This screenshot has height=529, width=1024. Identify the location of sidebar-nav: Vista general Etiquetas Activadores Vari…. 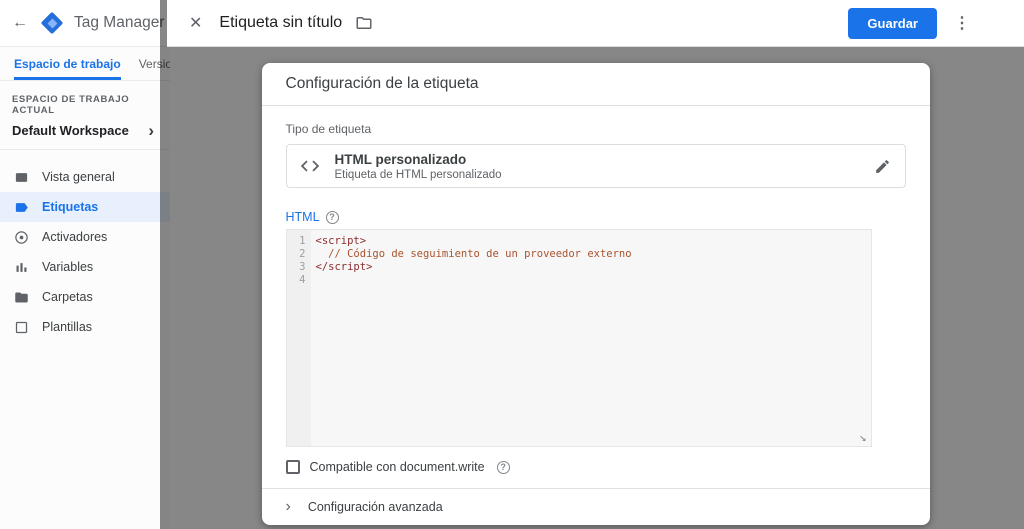
(85, 246).